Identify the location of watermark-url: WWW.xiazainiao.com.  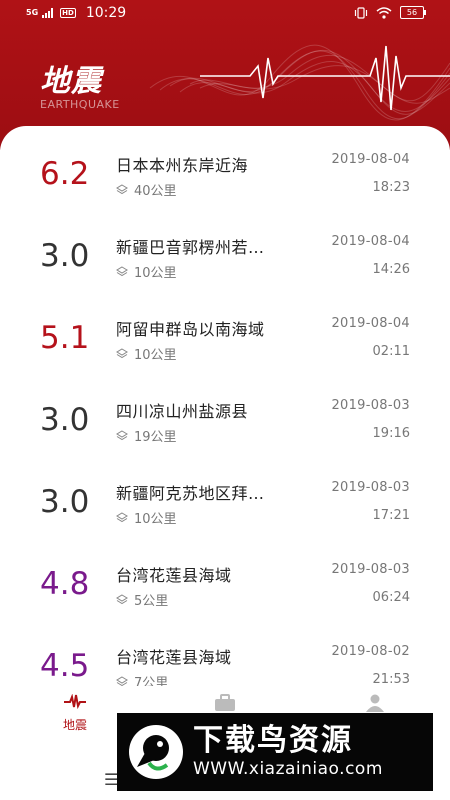
(288, 769).